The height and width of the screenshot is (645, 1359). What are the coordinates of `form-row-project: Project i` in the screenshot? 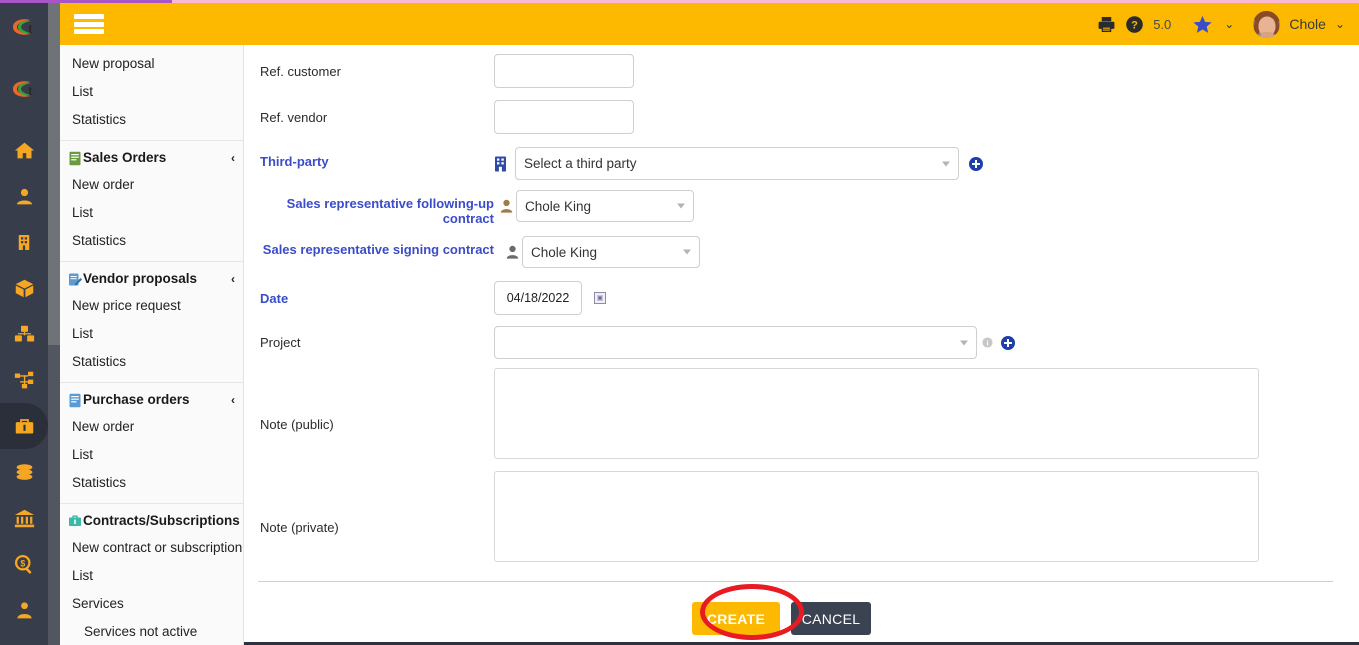 It's located at (801, 342).